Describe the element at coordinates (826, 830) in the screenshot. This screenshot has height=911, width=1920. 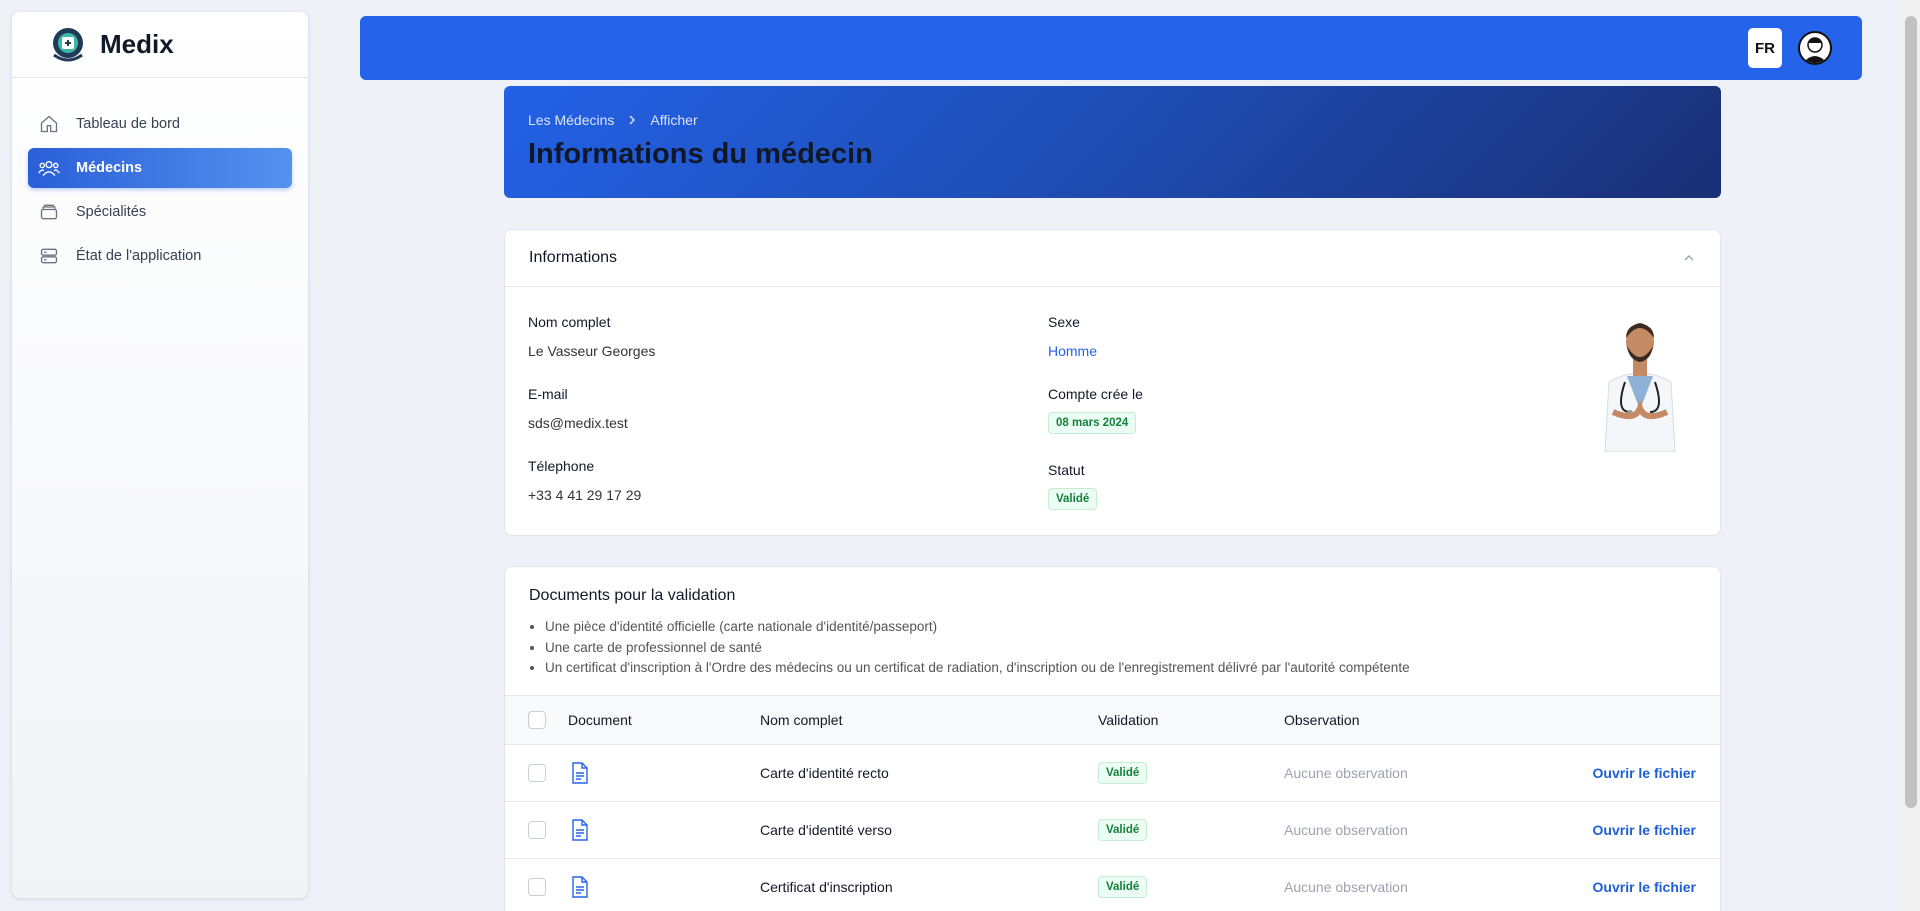
I see `document-name: Carte d'identité verso` at that location.